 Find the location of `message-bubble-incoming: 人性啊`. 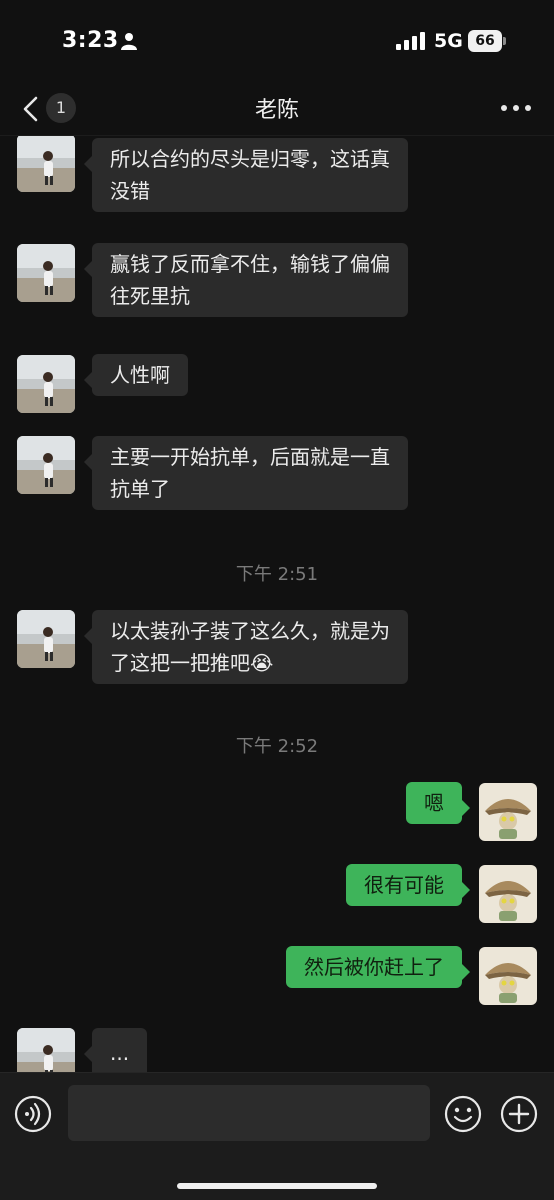

message-bubble-incoming: 人性啊 is located at coordinates (136, 375).